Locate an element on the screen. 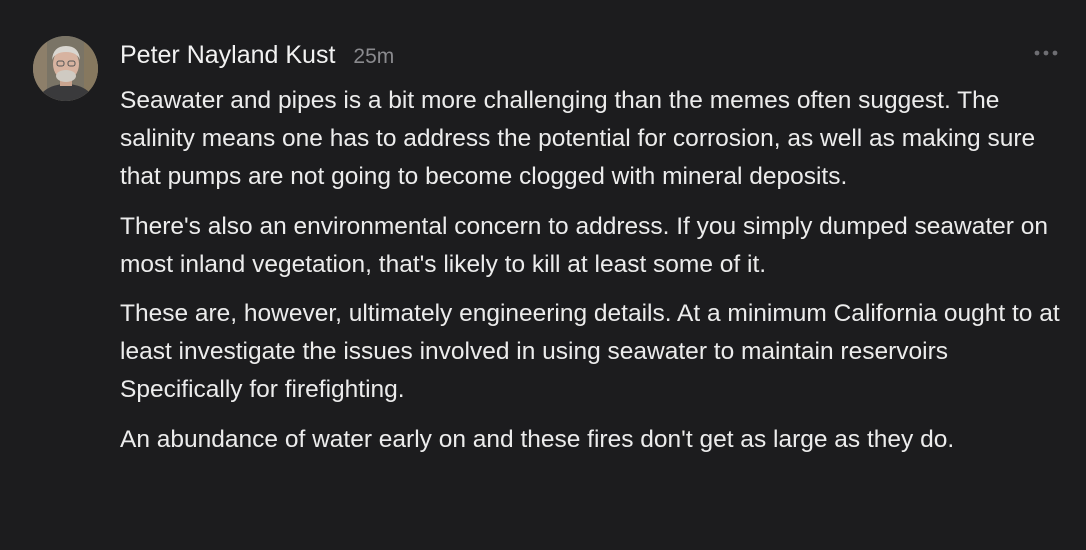  more-horizontal-icon is located at coordinates (1046, 53).